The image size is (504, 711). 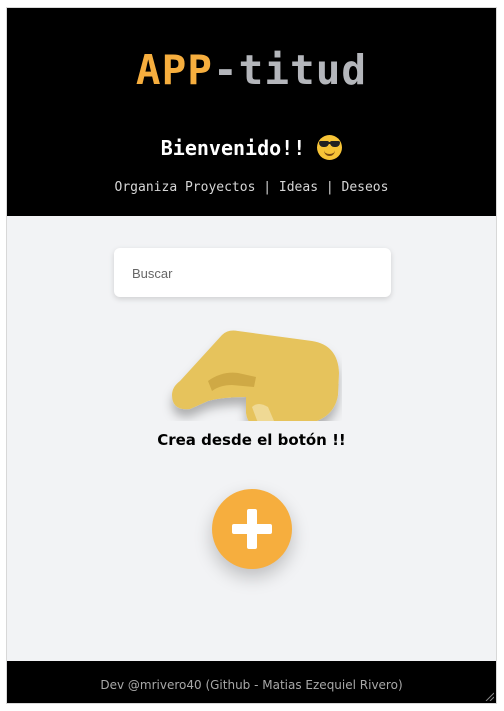 What do you see at coordinates (255, 375) in the screenshot?
I see `pointing-hand-icon` at bounding box center [255, 375].